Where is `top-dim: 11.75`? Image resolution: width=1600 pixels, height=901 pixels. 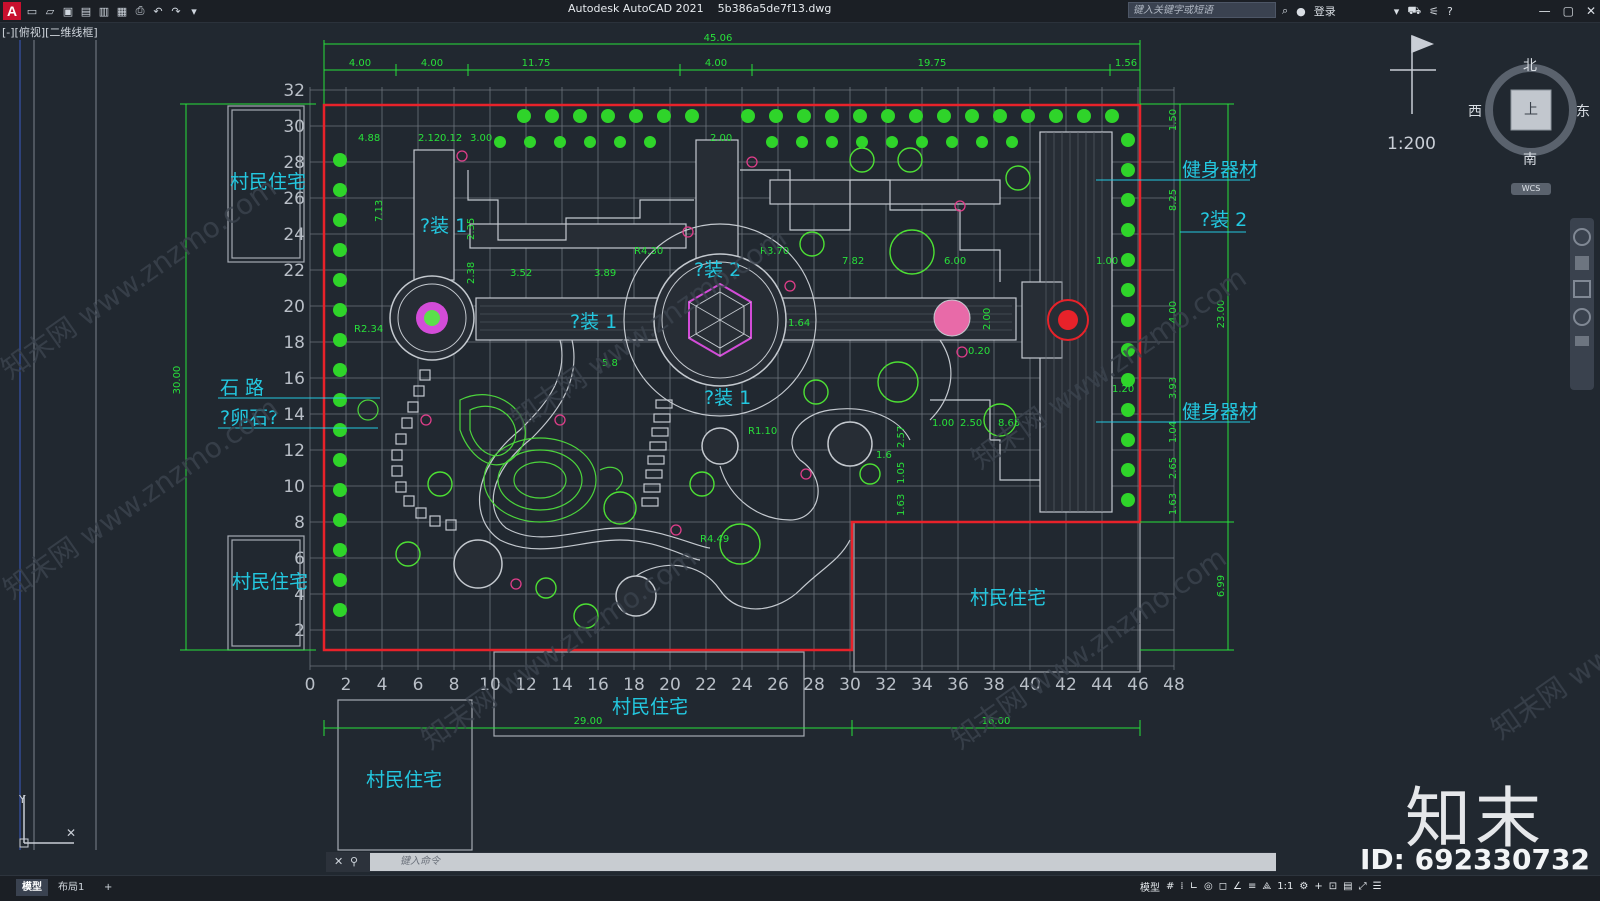
top-dim: 11.75 is located at coordinates (536, 63).